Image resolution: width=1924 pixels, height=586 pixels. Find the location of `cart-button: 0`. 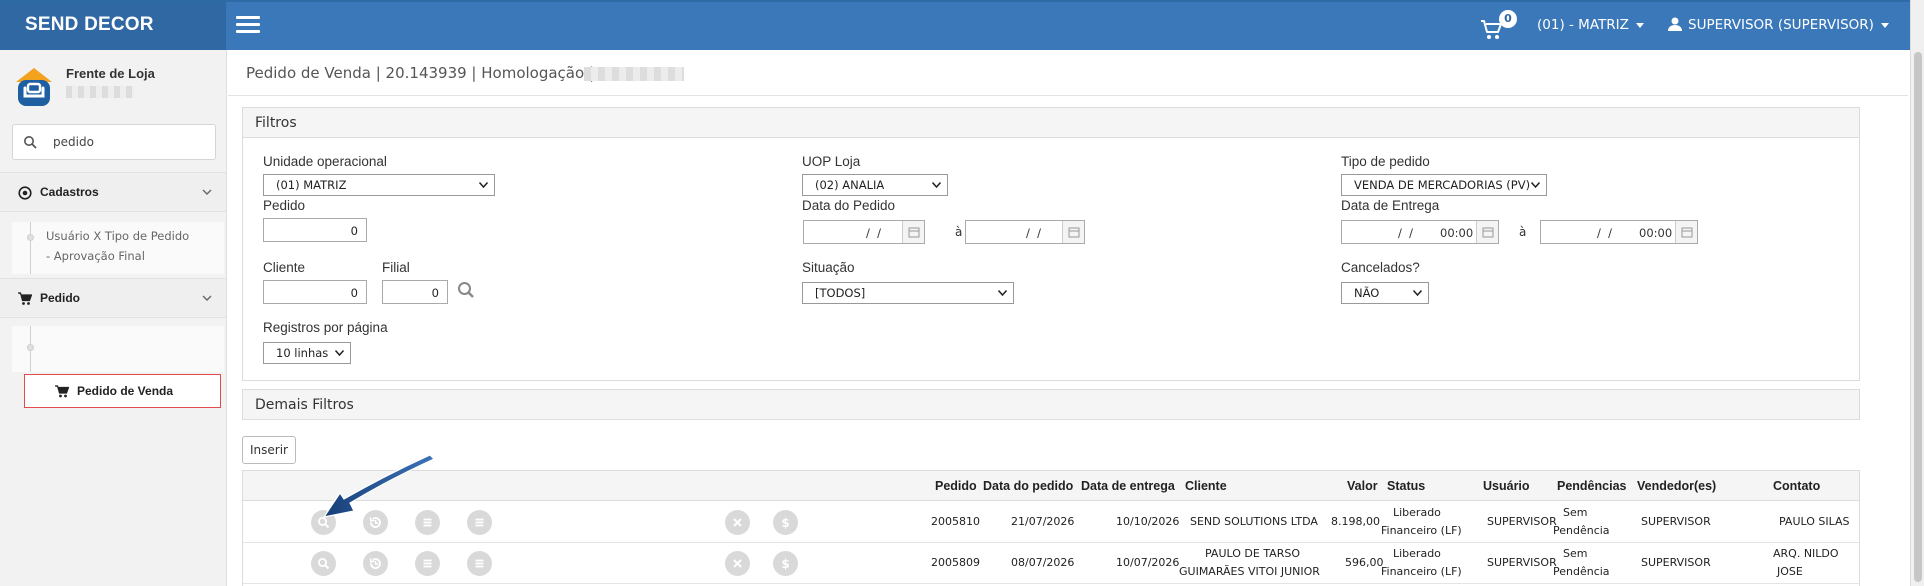

cart-button: 0 is located at coordinates (1498, 26).